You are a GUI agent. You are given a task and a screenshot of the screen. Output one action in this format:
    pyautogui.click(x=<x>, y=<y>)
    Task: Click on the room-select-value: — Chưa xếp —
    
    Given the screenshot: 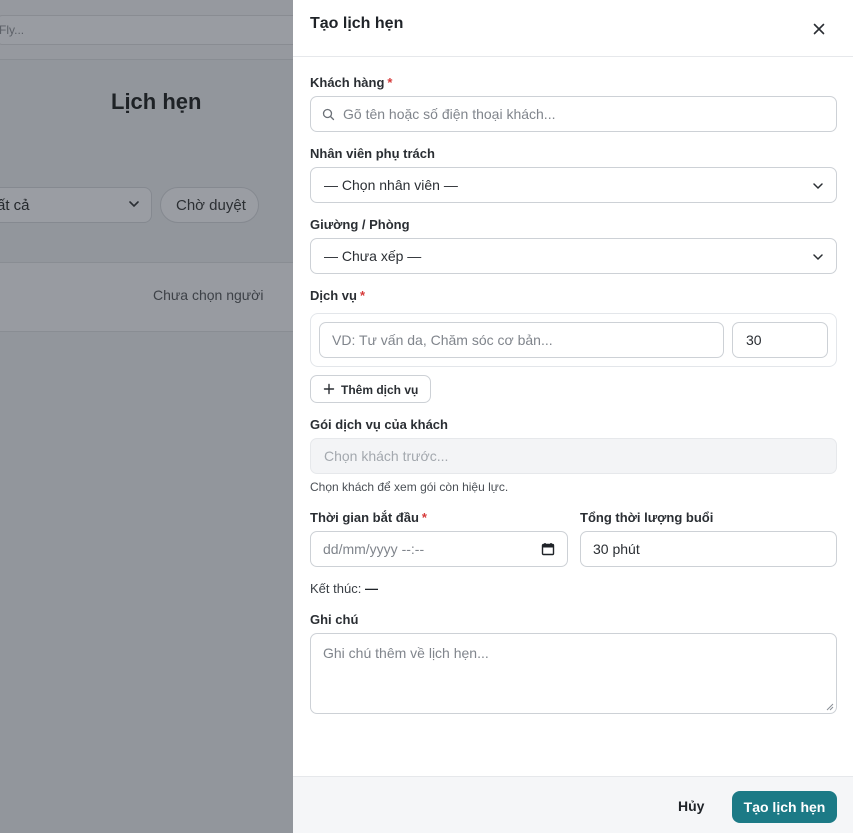 What is the action you would take?
    pyautogui.click(x=373, y=256)
    